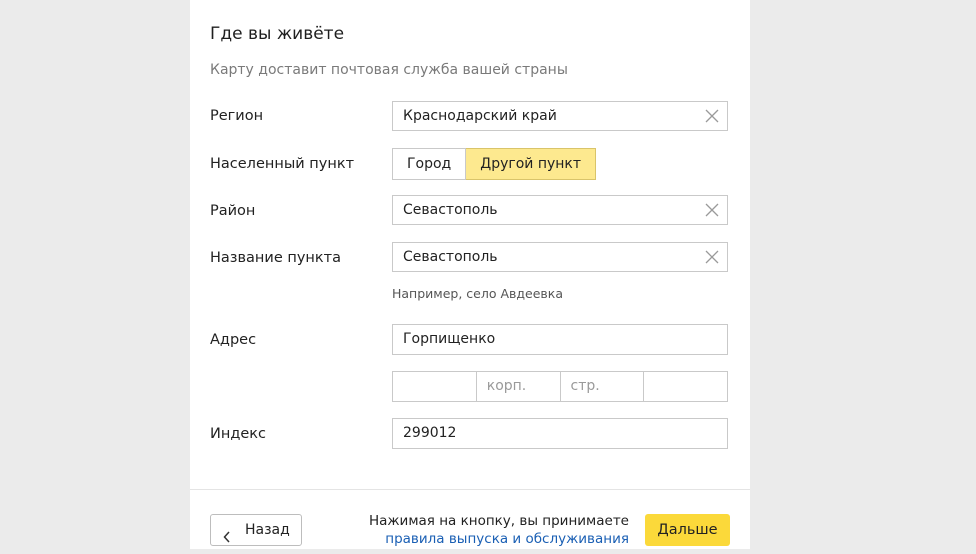 This screenshot has width=976, height=554. I want to click on house-field, so click(434, 386).